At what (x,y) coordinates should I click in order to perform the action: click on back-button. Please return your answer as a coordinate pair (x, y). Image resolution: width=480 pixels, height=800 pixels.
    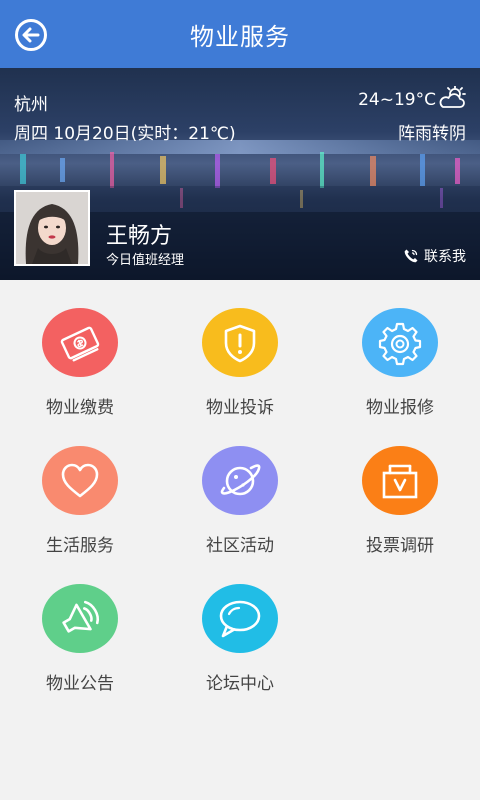
    Looking at the image, I should click on (31, 35).